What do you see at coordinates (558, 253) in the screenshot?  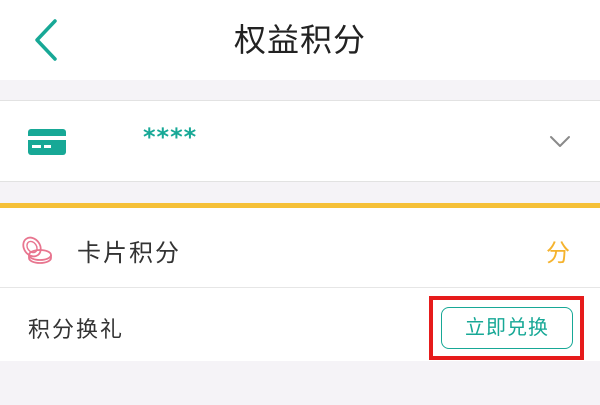 I see `points-unit: 分` at bounding box center [558, 253].